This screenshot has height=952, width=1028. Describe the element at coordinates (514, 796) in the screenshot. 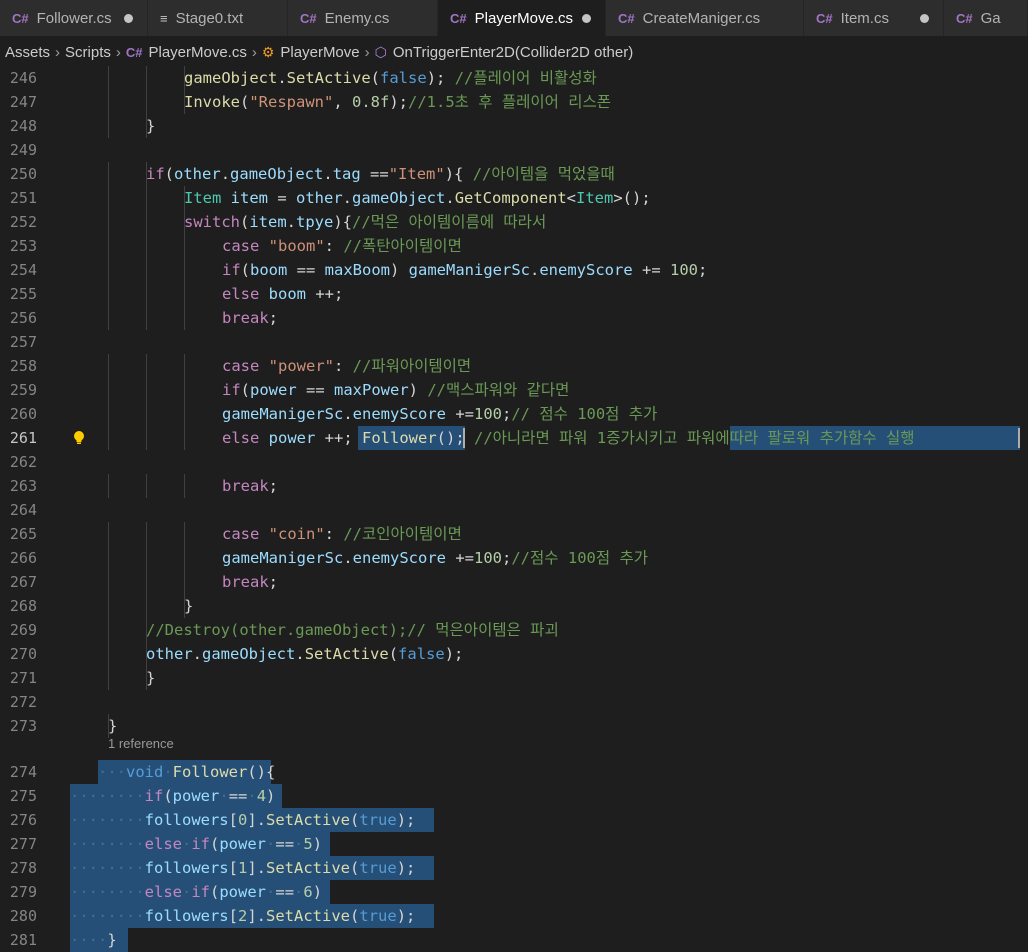

I see `code-line: 275 ········if(power·==·4)` at that location.